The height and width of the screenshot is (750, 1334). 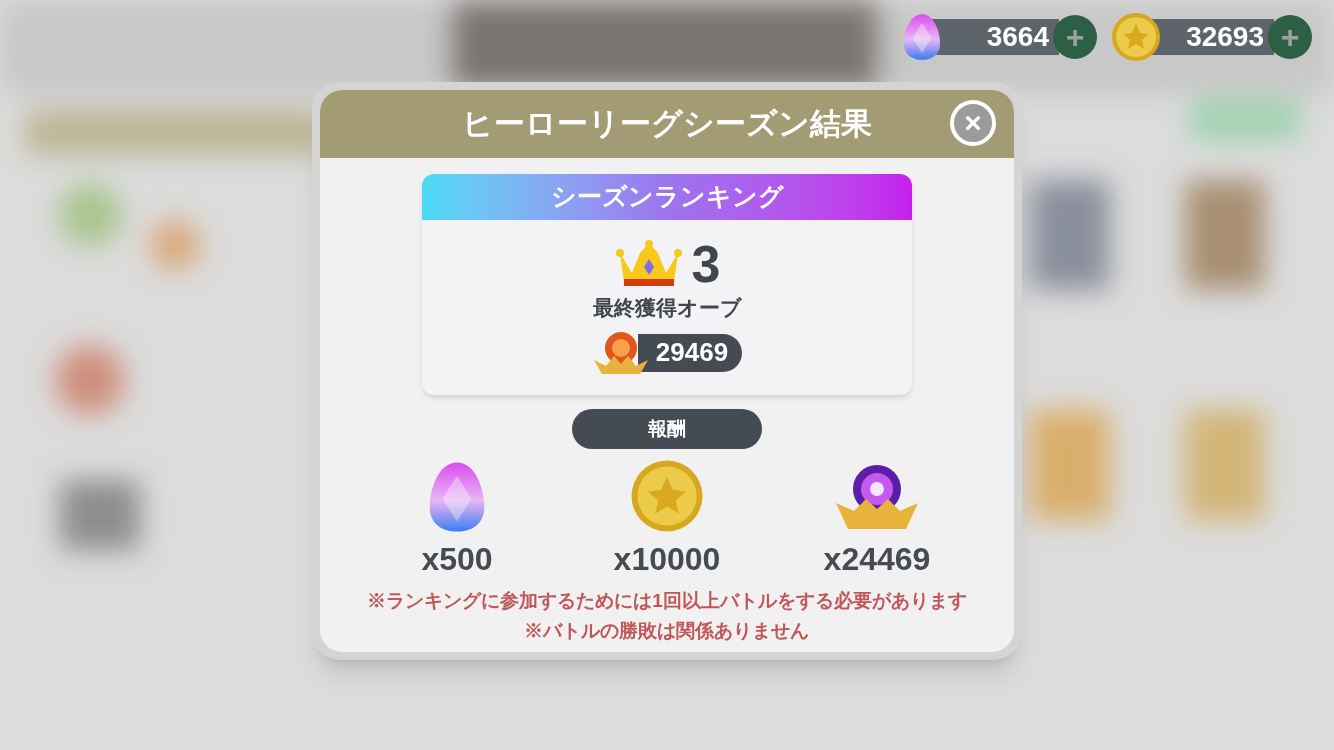 What do you see at coordinates (1211, 37) in the screenshot?
I see `currency-amount: 32693` at bounding box center [1211, 37].